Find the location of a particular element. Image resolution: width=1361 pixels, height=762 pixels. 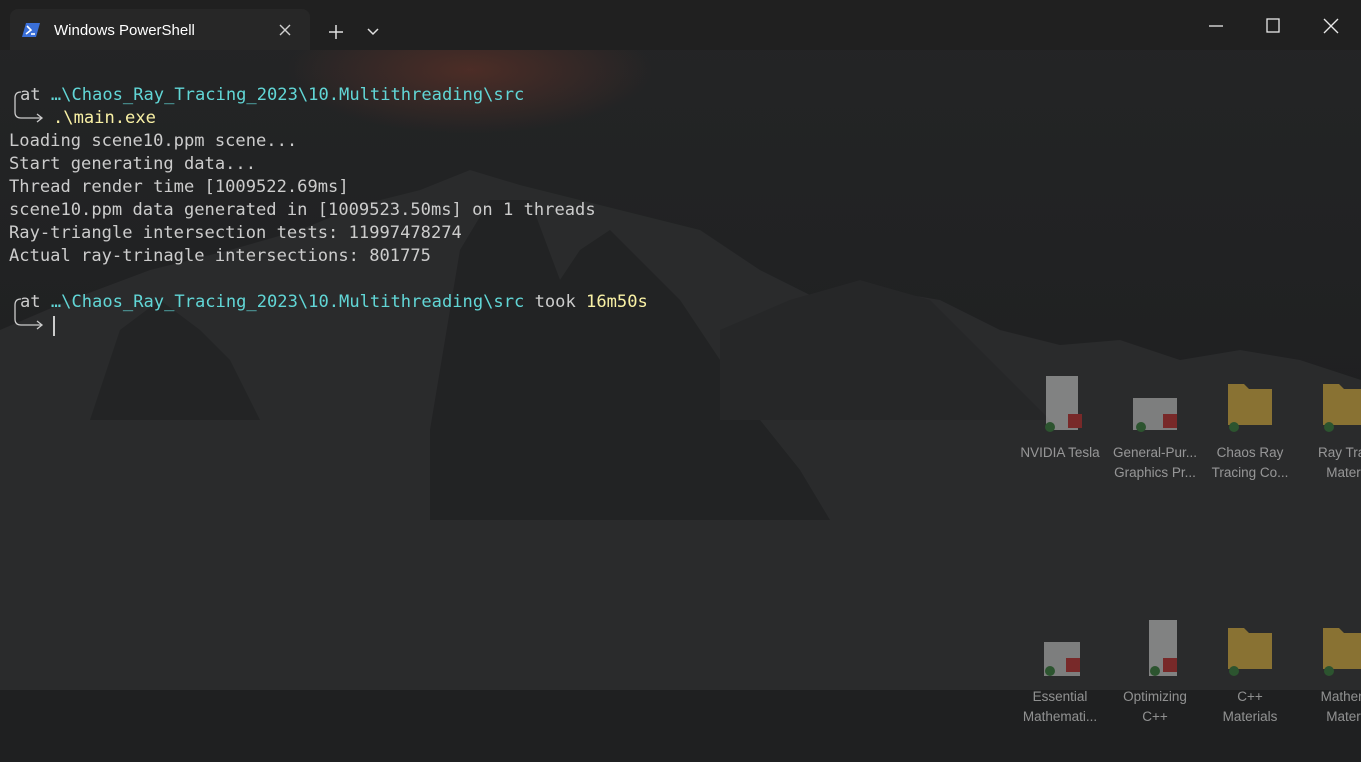

tab-title: Windows PowerShell is located at coordinates (124, 30).